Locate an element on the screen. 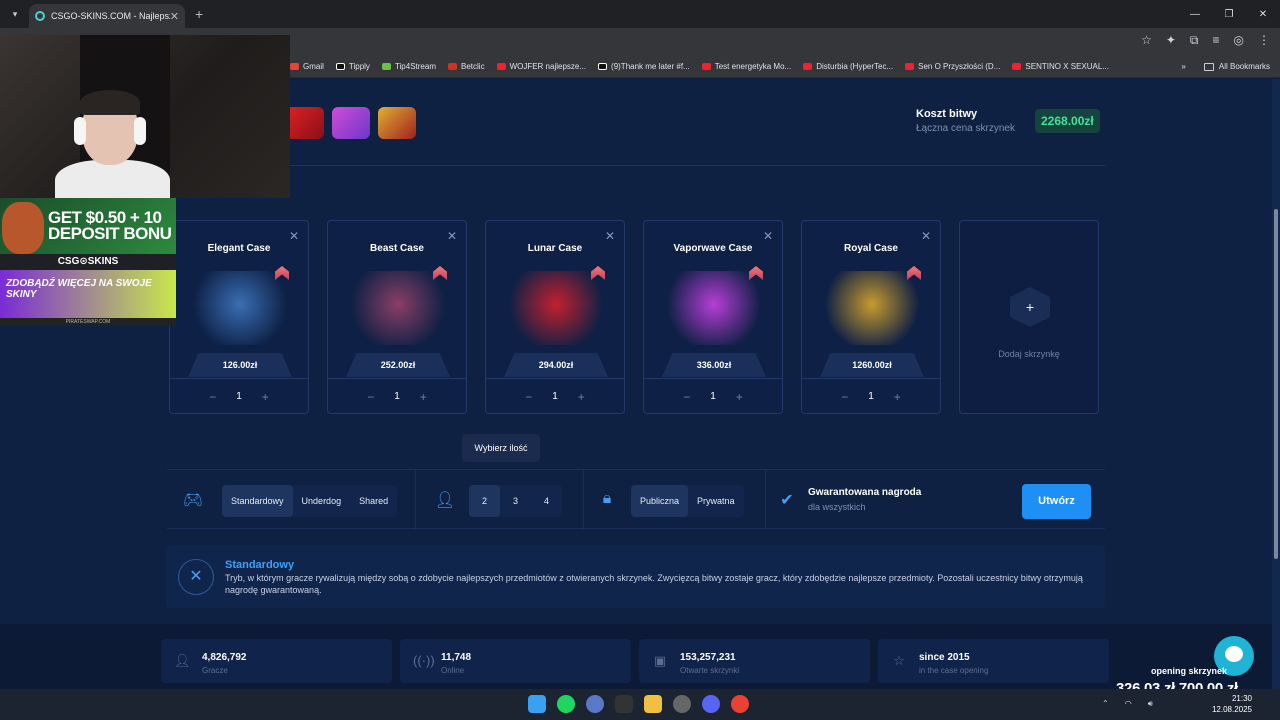  all-bookmarks: » All Bookmarks is located at coordinates (1225, 66).